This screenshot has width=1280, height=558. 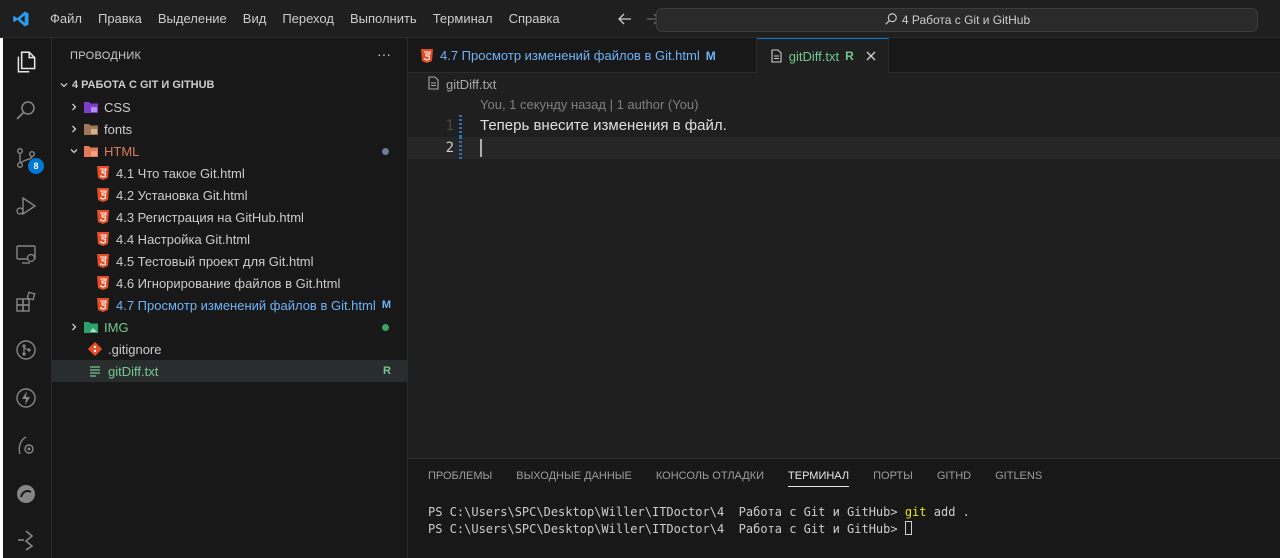 What do you see at coordinates (229, 85) in the screenshot?
I see `workspace-folder-header: 4 РАБОТА С GIT И GITHUB` at bounding box center [229, 85].